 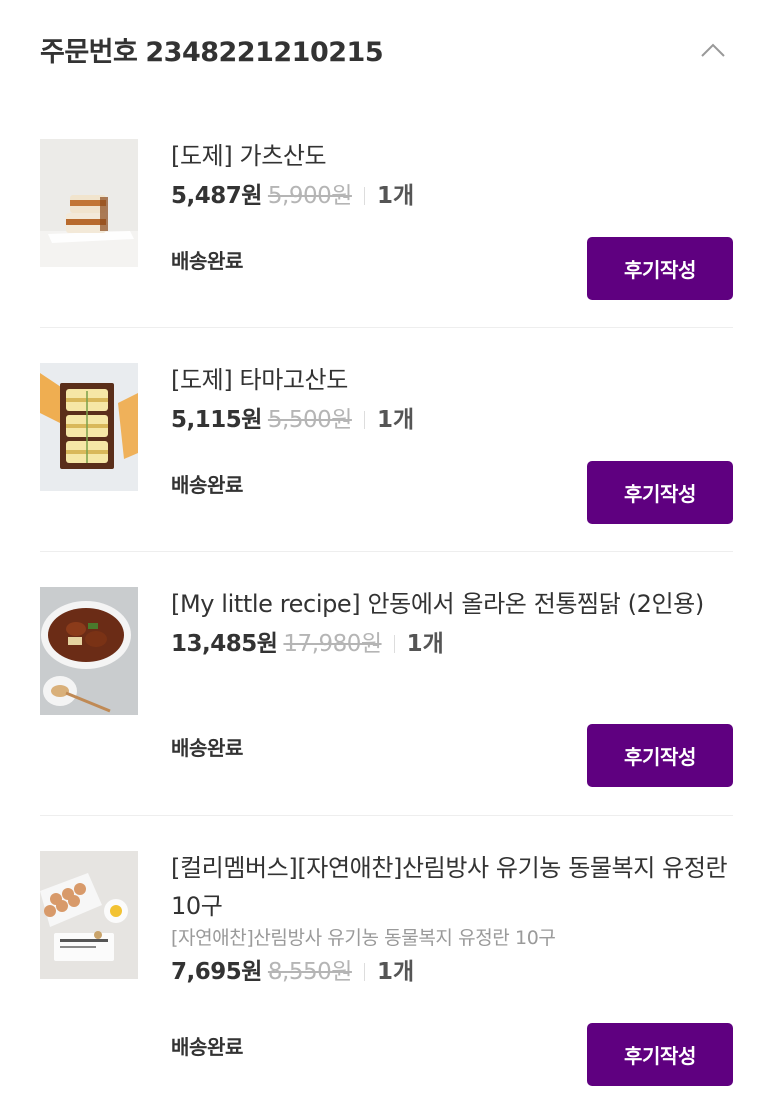 What do you see at coordinates (386, 444) in the screenshot?
I see `order-item: [도제] 타마고산도 5,115원 5,500원 1개 배송완료 후기작성` at bounding box center [386, 444].